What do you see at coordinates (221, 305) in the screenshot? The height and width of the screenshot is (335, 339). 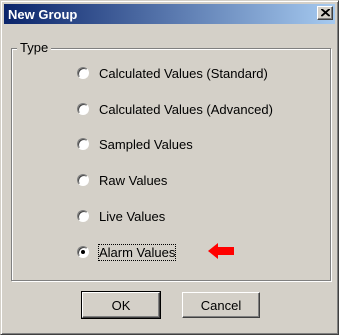 I see `cancel-button: Cancel` at bounding box center [221, 305].